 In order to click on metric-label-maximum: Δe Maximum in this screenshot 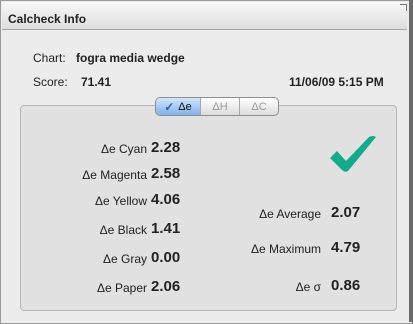, I will do `click(285, 249)`.